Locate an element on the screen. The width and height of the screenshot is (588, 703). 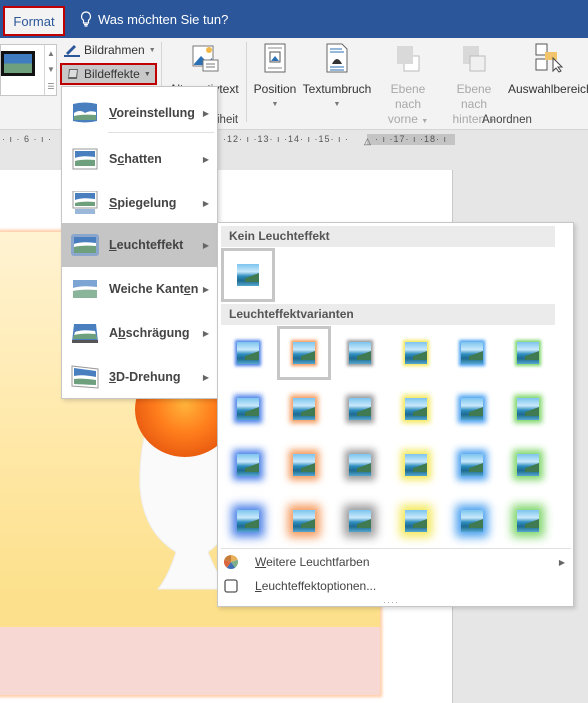
tell-me-label: Was möchten Sie tun? is located at coordinates (163, 19).